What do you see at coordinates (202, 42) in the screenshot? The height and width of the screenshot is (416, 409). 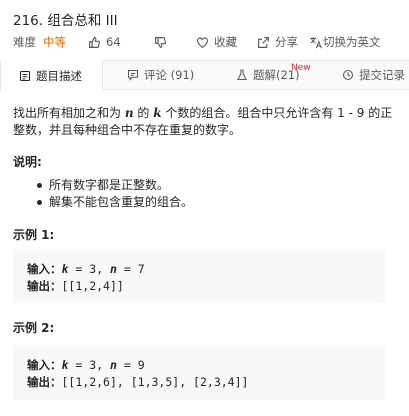 I see `heart-icon` at bounding box center [202, 42].